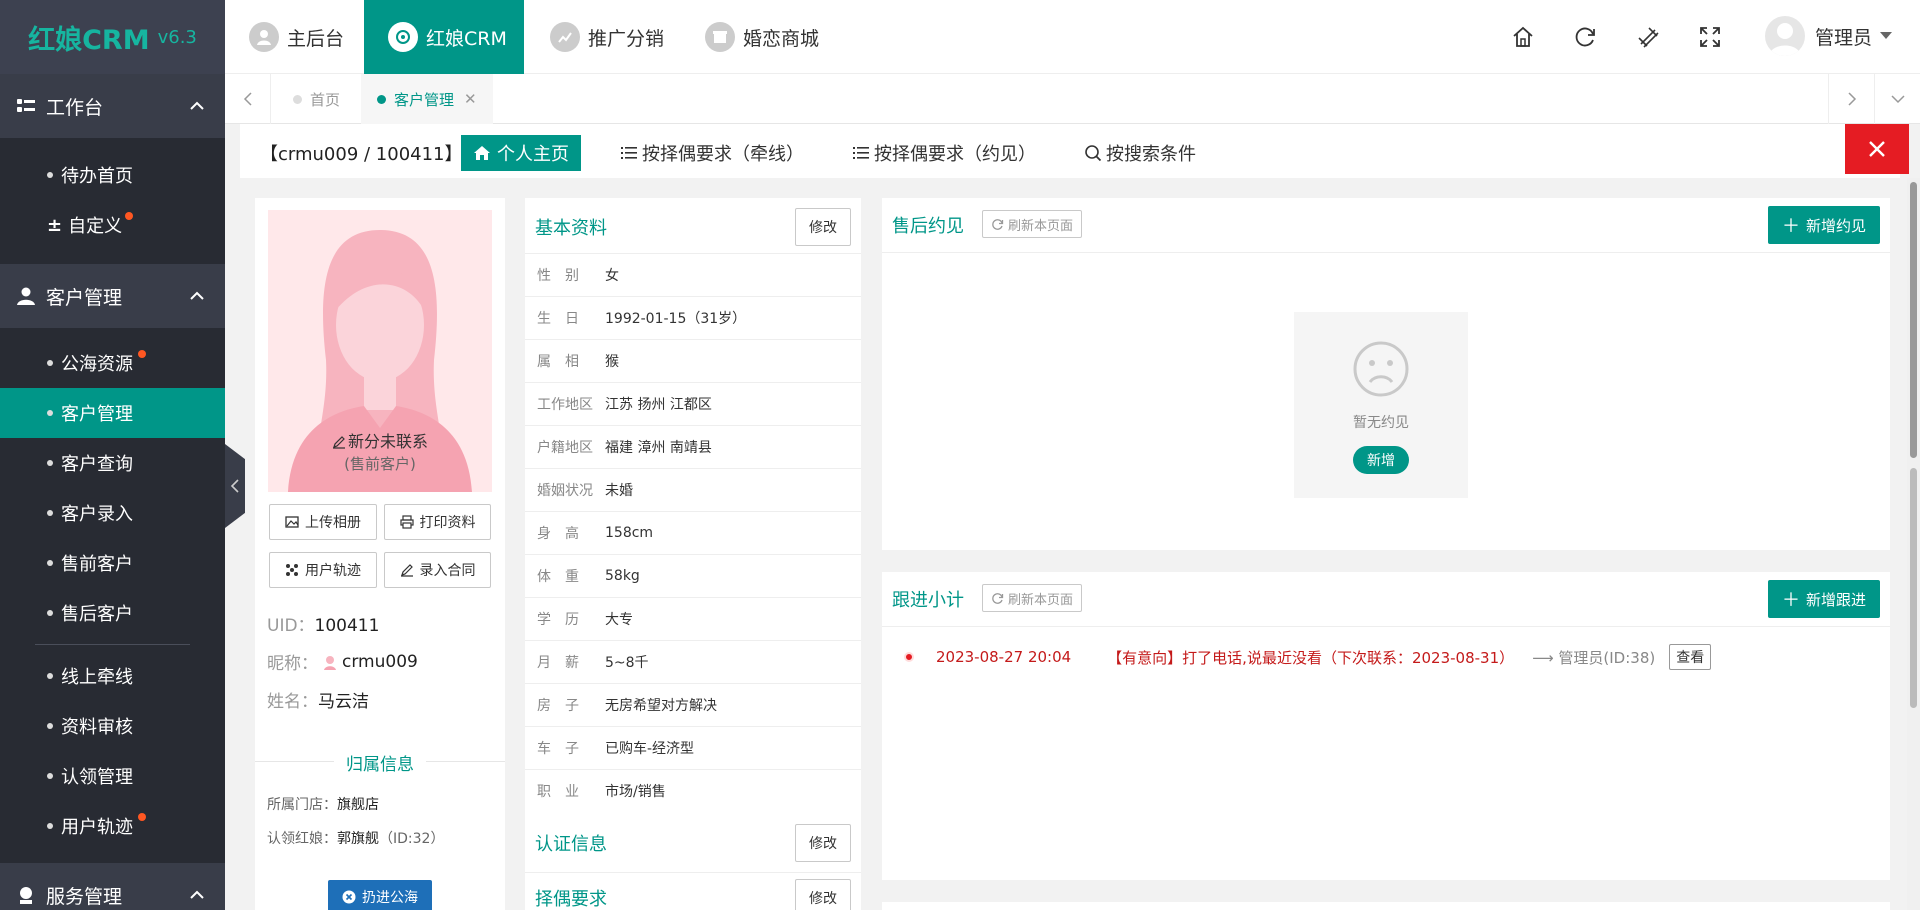 This screenshot has width=1920, height=910. What do you see at coordinates (97, 176) in the screenshot?
I see `sidebar-item-label: 待办首页` at bounding box center [97, 176].